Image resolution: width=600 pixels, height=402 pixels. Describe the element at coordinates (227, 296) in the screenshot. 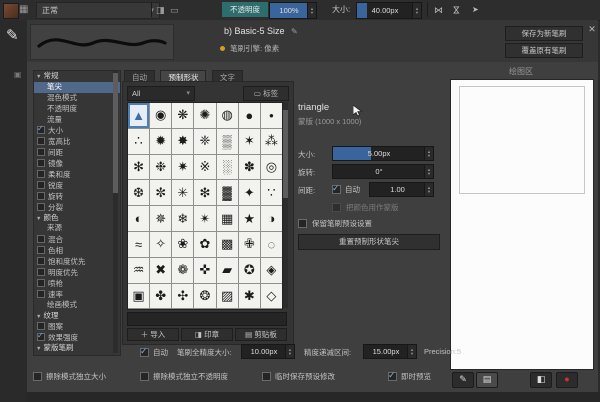

I see `brush-tip-thumbnail: ▨` at that location.